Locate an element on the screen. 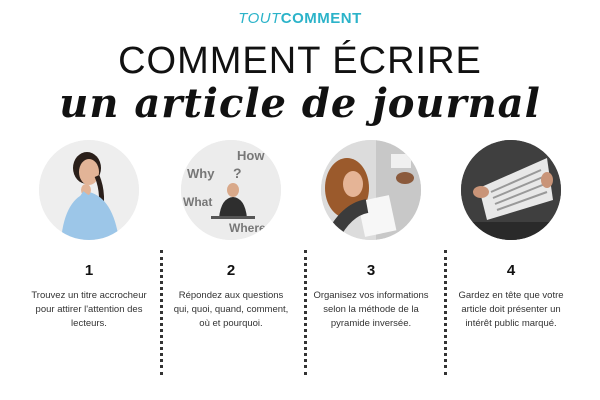  word-where: Where is located at coordinates (247, 228).